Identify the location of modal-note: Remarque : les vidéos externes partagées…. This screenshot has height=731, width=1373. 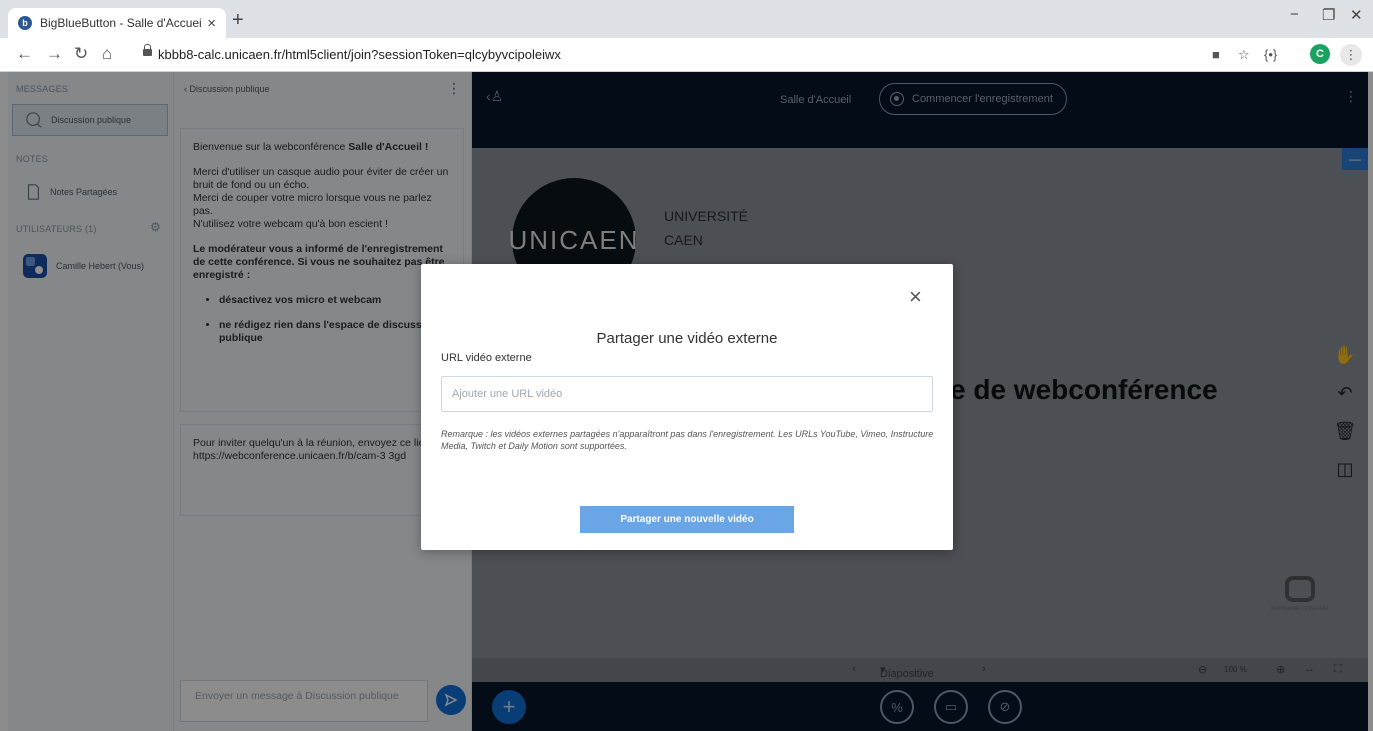
(687, 440).